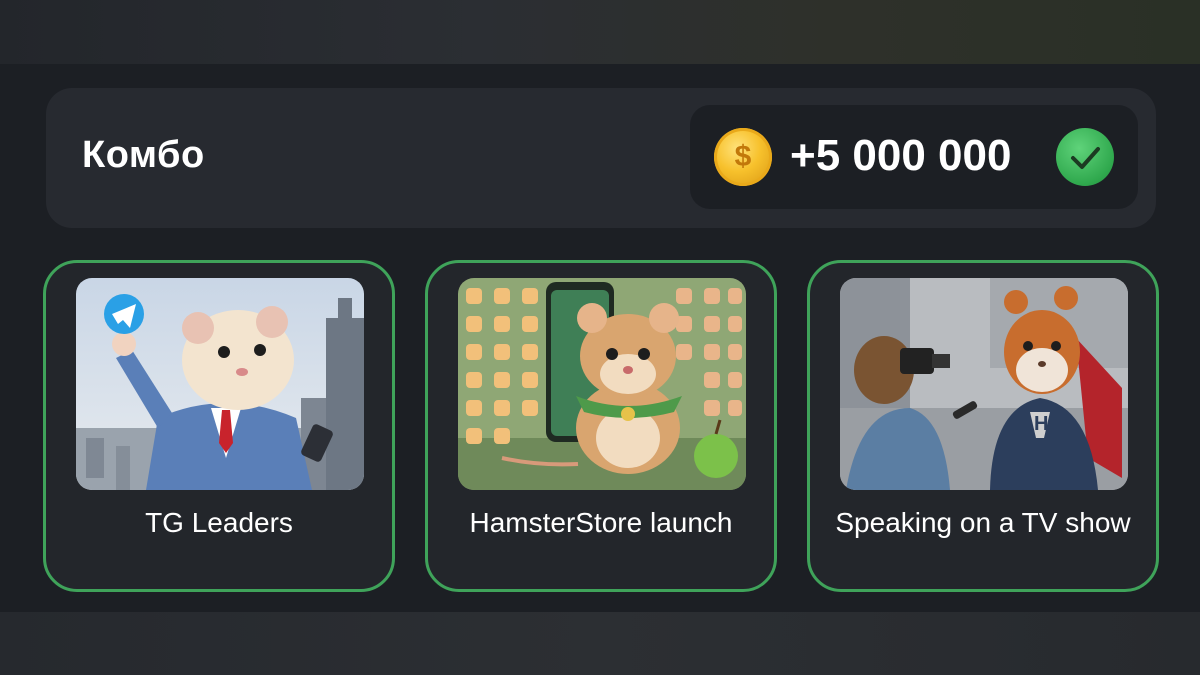  I want to click on reward-amount: +5 000 000, so click(901, 155).